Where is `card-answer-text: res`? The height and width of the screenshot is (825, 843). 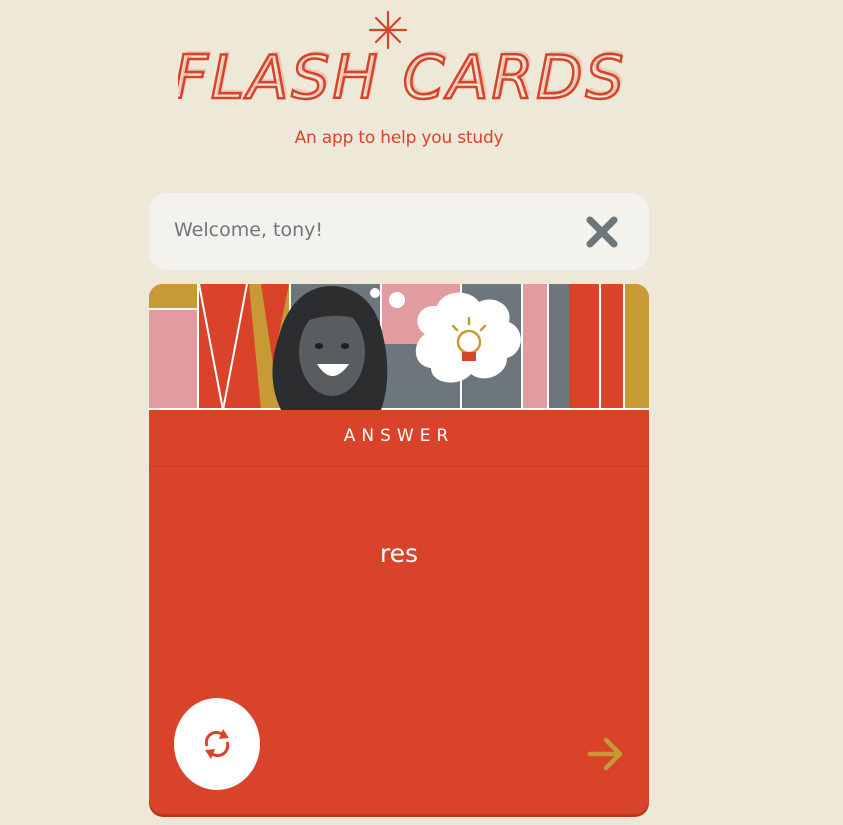
card-answer-text: res is located at coordinates (399, 553).